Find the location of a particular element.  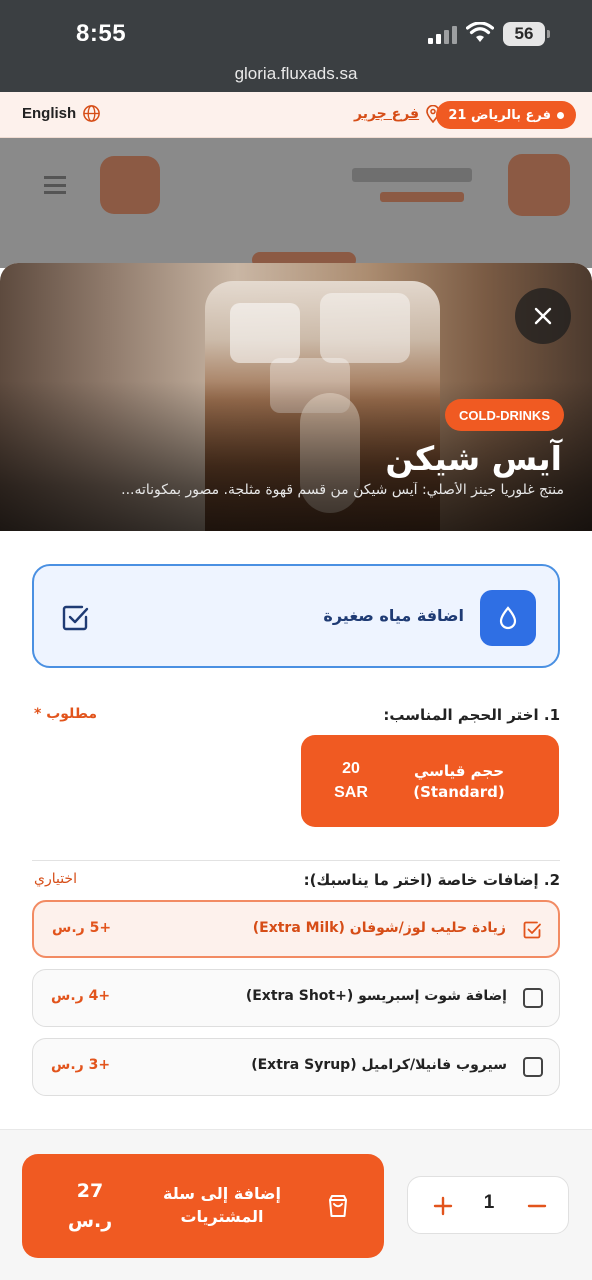

close-icon is located at coordinates (543, 316).